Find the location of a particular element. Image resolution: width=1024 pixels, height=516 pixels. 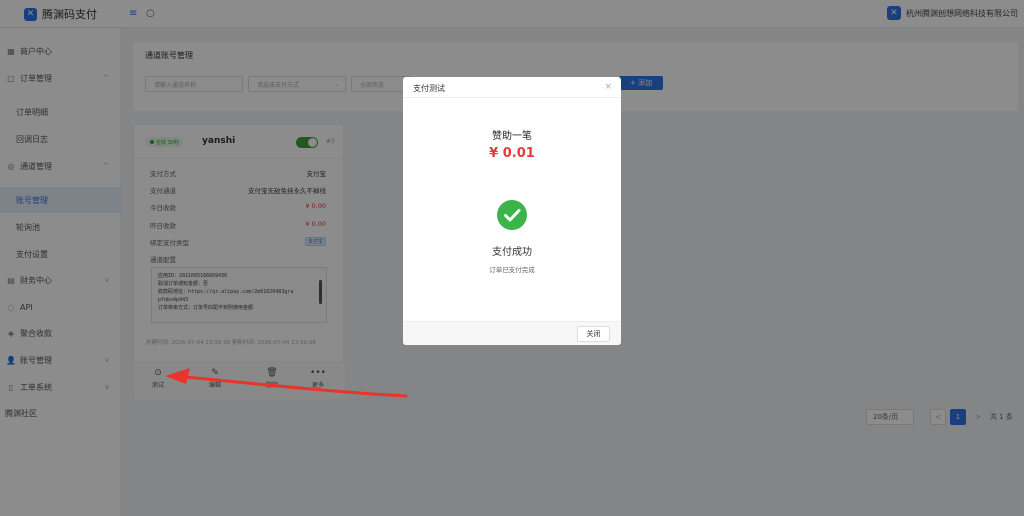

result-subtitle: 订单已支付完成 is located at coordinates (512, 270).